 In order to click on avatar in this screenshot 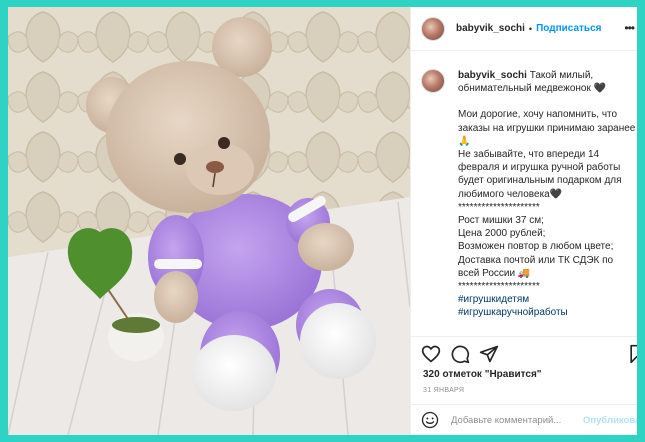, I will do `click(433, 28)`.